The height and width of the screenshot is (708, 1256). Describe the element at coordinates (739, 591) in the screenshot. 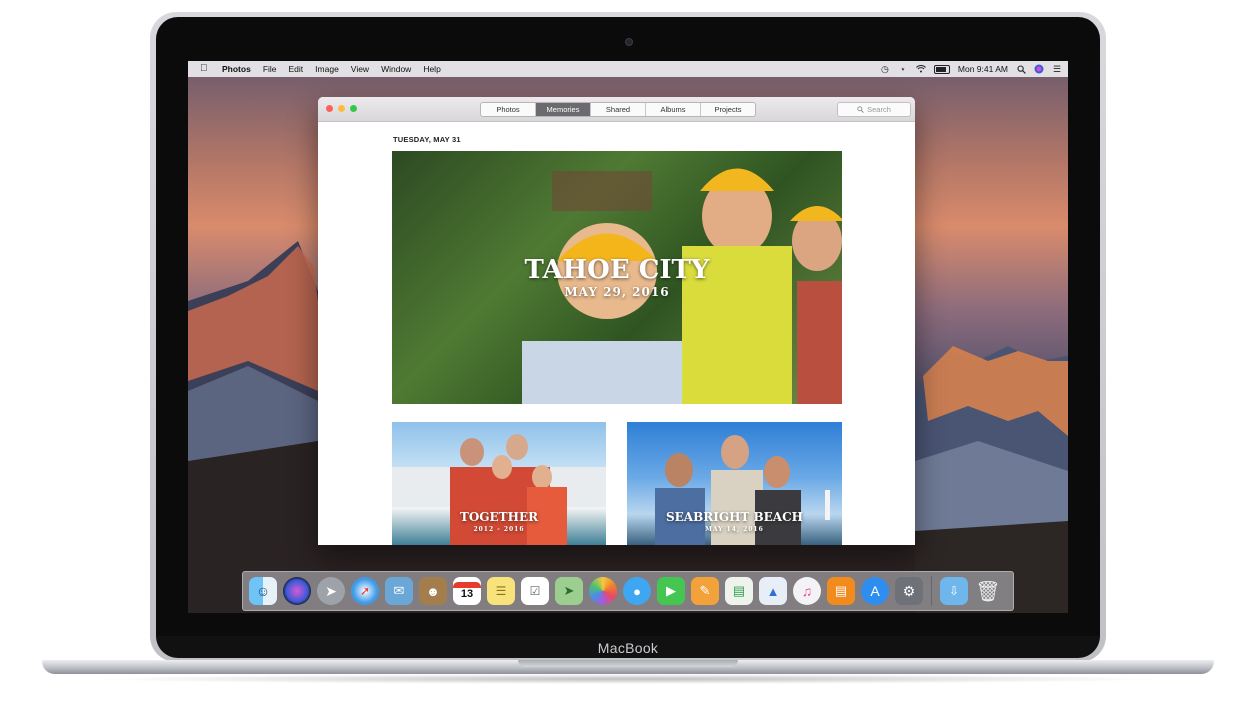

I see `numbers-icon: ▤` at that location.